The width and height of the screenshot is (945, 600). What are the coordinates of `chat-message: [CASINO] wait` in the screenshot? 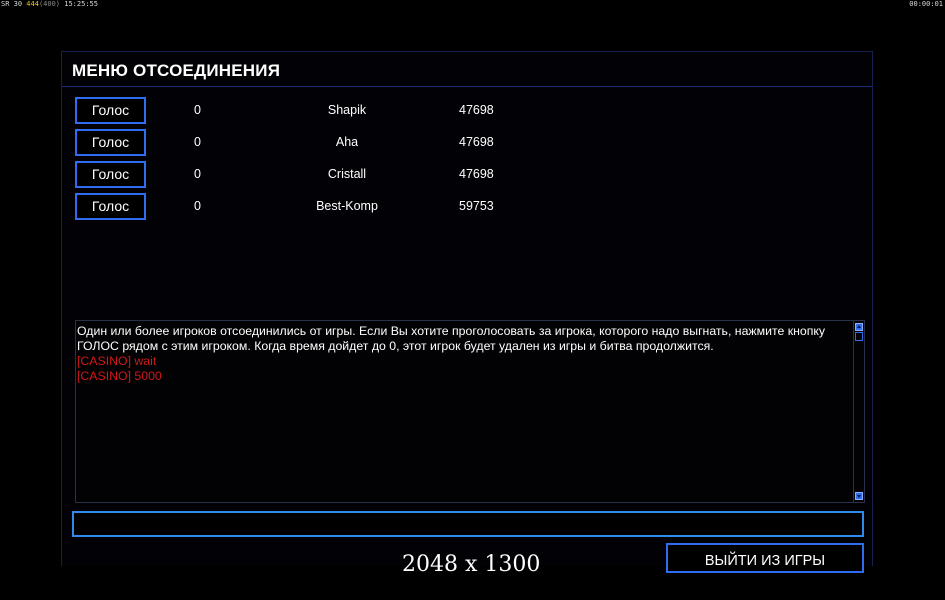 It's located at (117, 361).